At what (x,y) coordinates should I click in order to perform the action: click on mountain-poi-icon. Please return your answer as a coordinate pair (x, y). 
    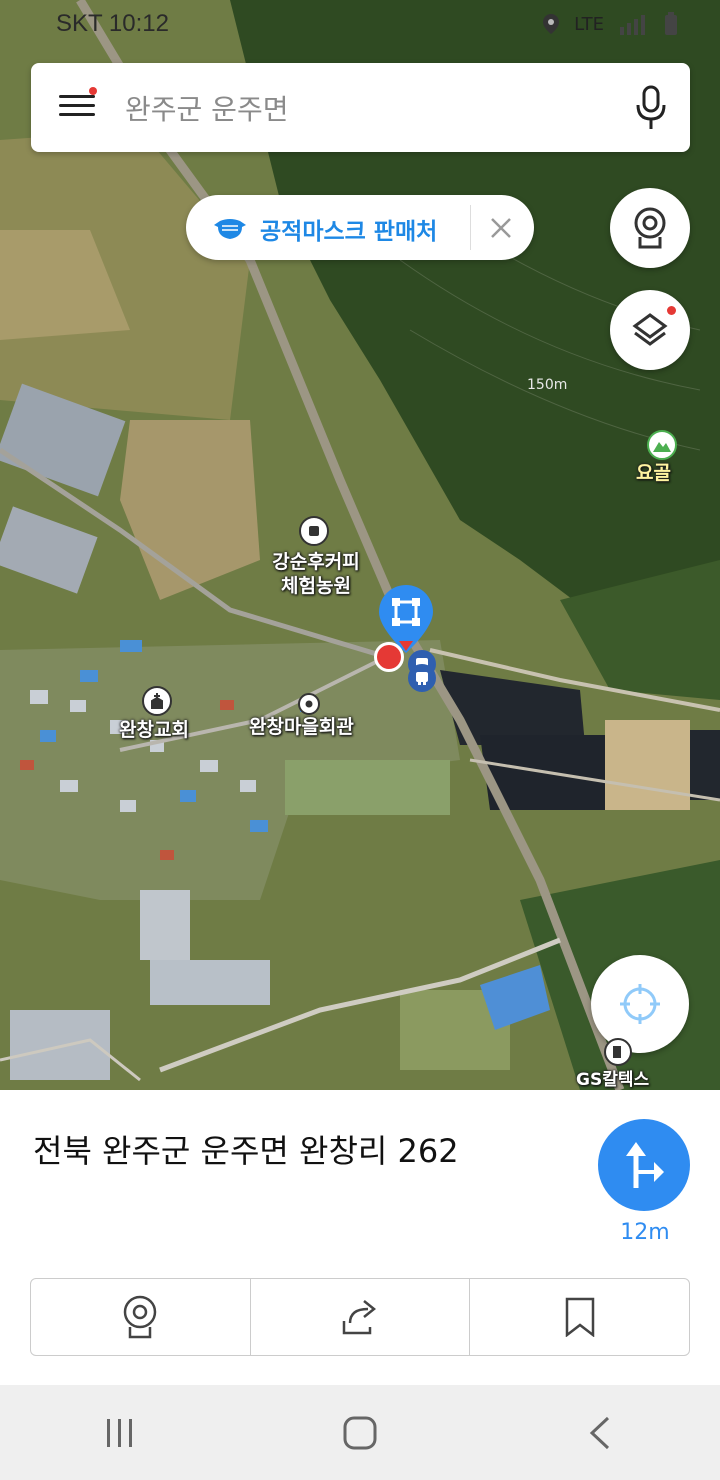
    Looking at the image, I should click on (662, 445).